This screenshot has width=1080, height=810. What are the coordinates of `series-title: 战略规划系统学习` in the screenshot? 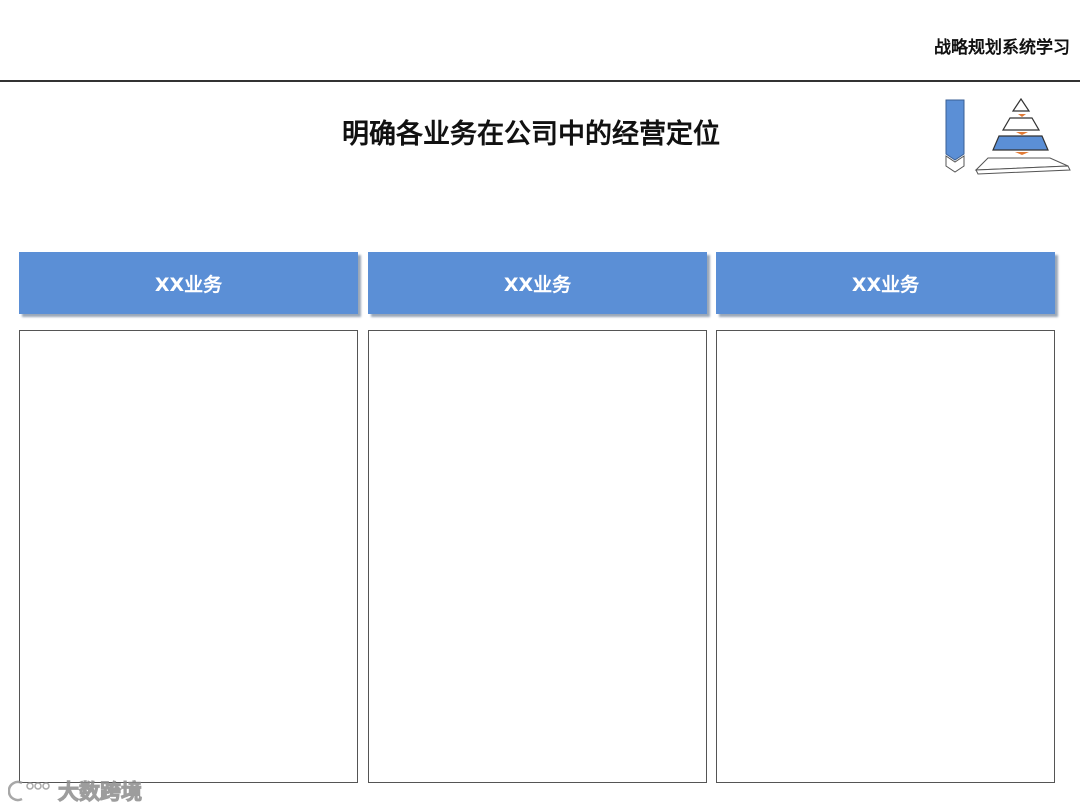 It's located at (1002, 48).